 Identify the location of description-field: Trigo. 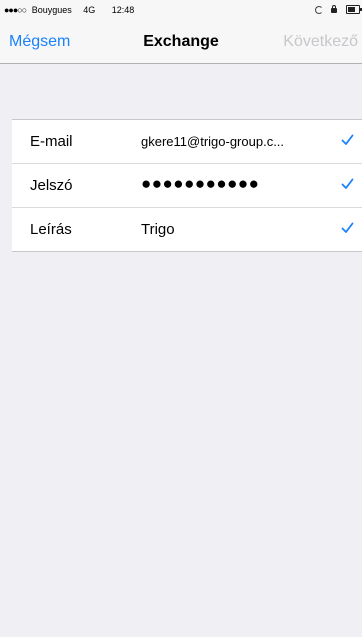
(236, 229).